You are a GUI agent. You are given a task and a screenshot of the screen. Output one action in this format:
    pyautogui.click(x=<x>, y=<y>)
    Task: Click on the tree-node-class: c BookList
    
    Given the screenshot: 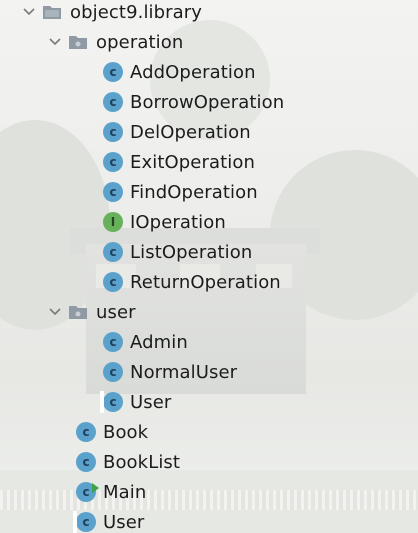 What is the action you would take?
    pyautogui.click(x=128, y=462)
    